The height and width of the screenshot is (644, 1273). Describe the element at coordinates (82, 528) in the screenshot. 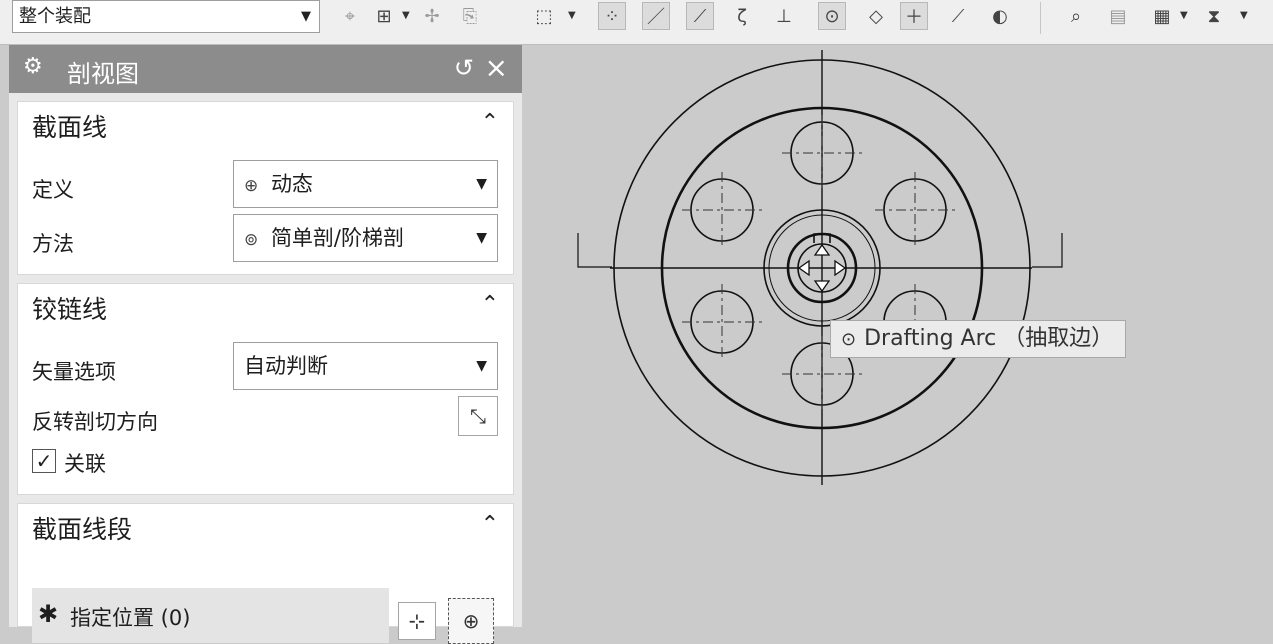

I see `section-segments-header: 截面线段` at that location.